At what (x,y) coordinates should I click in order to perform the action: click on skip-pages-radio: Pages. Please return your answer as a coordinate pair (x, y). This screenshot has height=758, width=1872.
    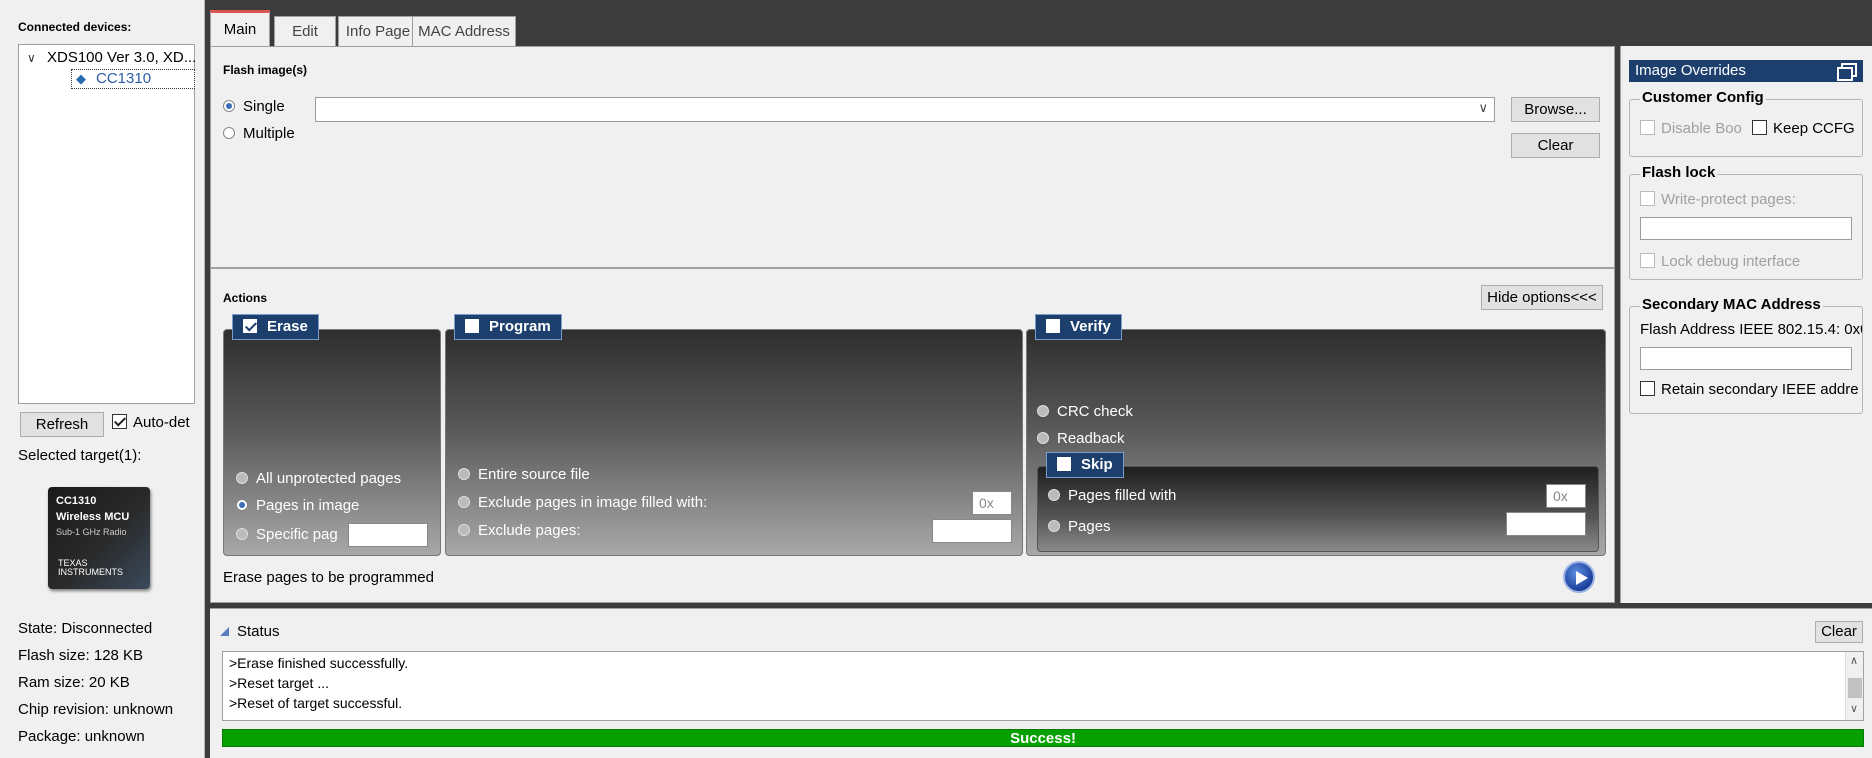
    Looking at the image, I should click on (1079, 526).